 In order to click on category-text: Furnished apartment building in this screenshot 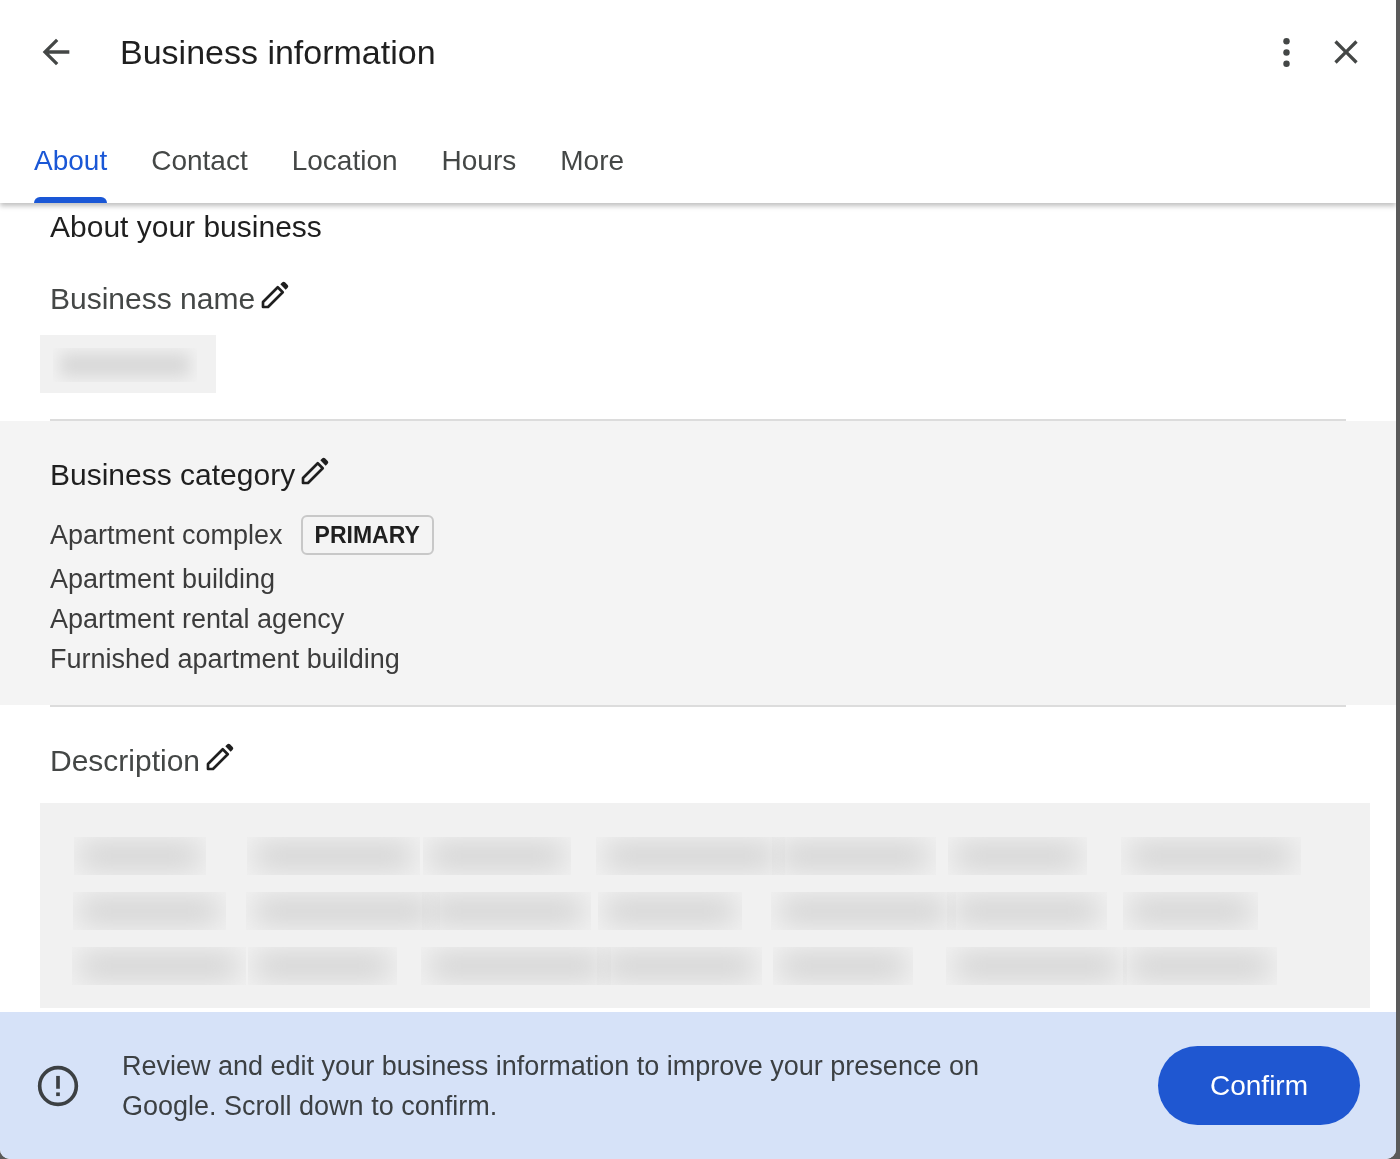, I will do `click(225, 659)`.